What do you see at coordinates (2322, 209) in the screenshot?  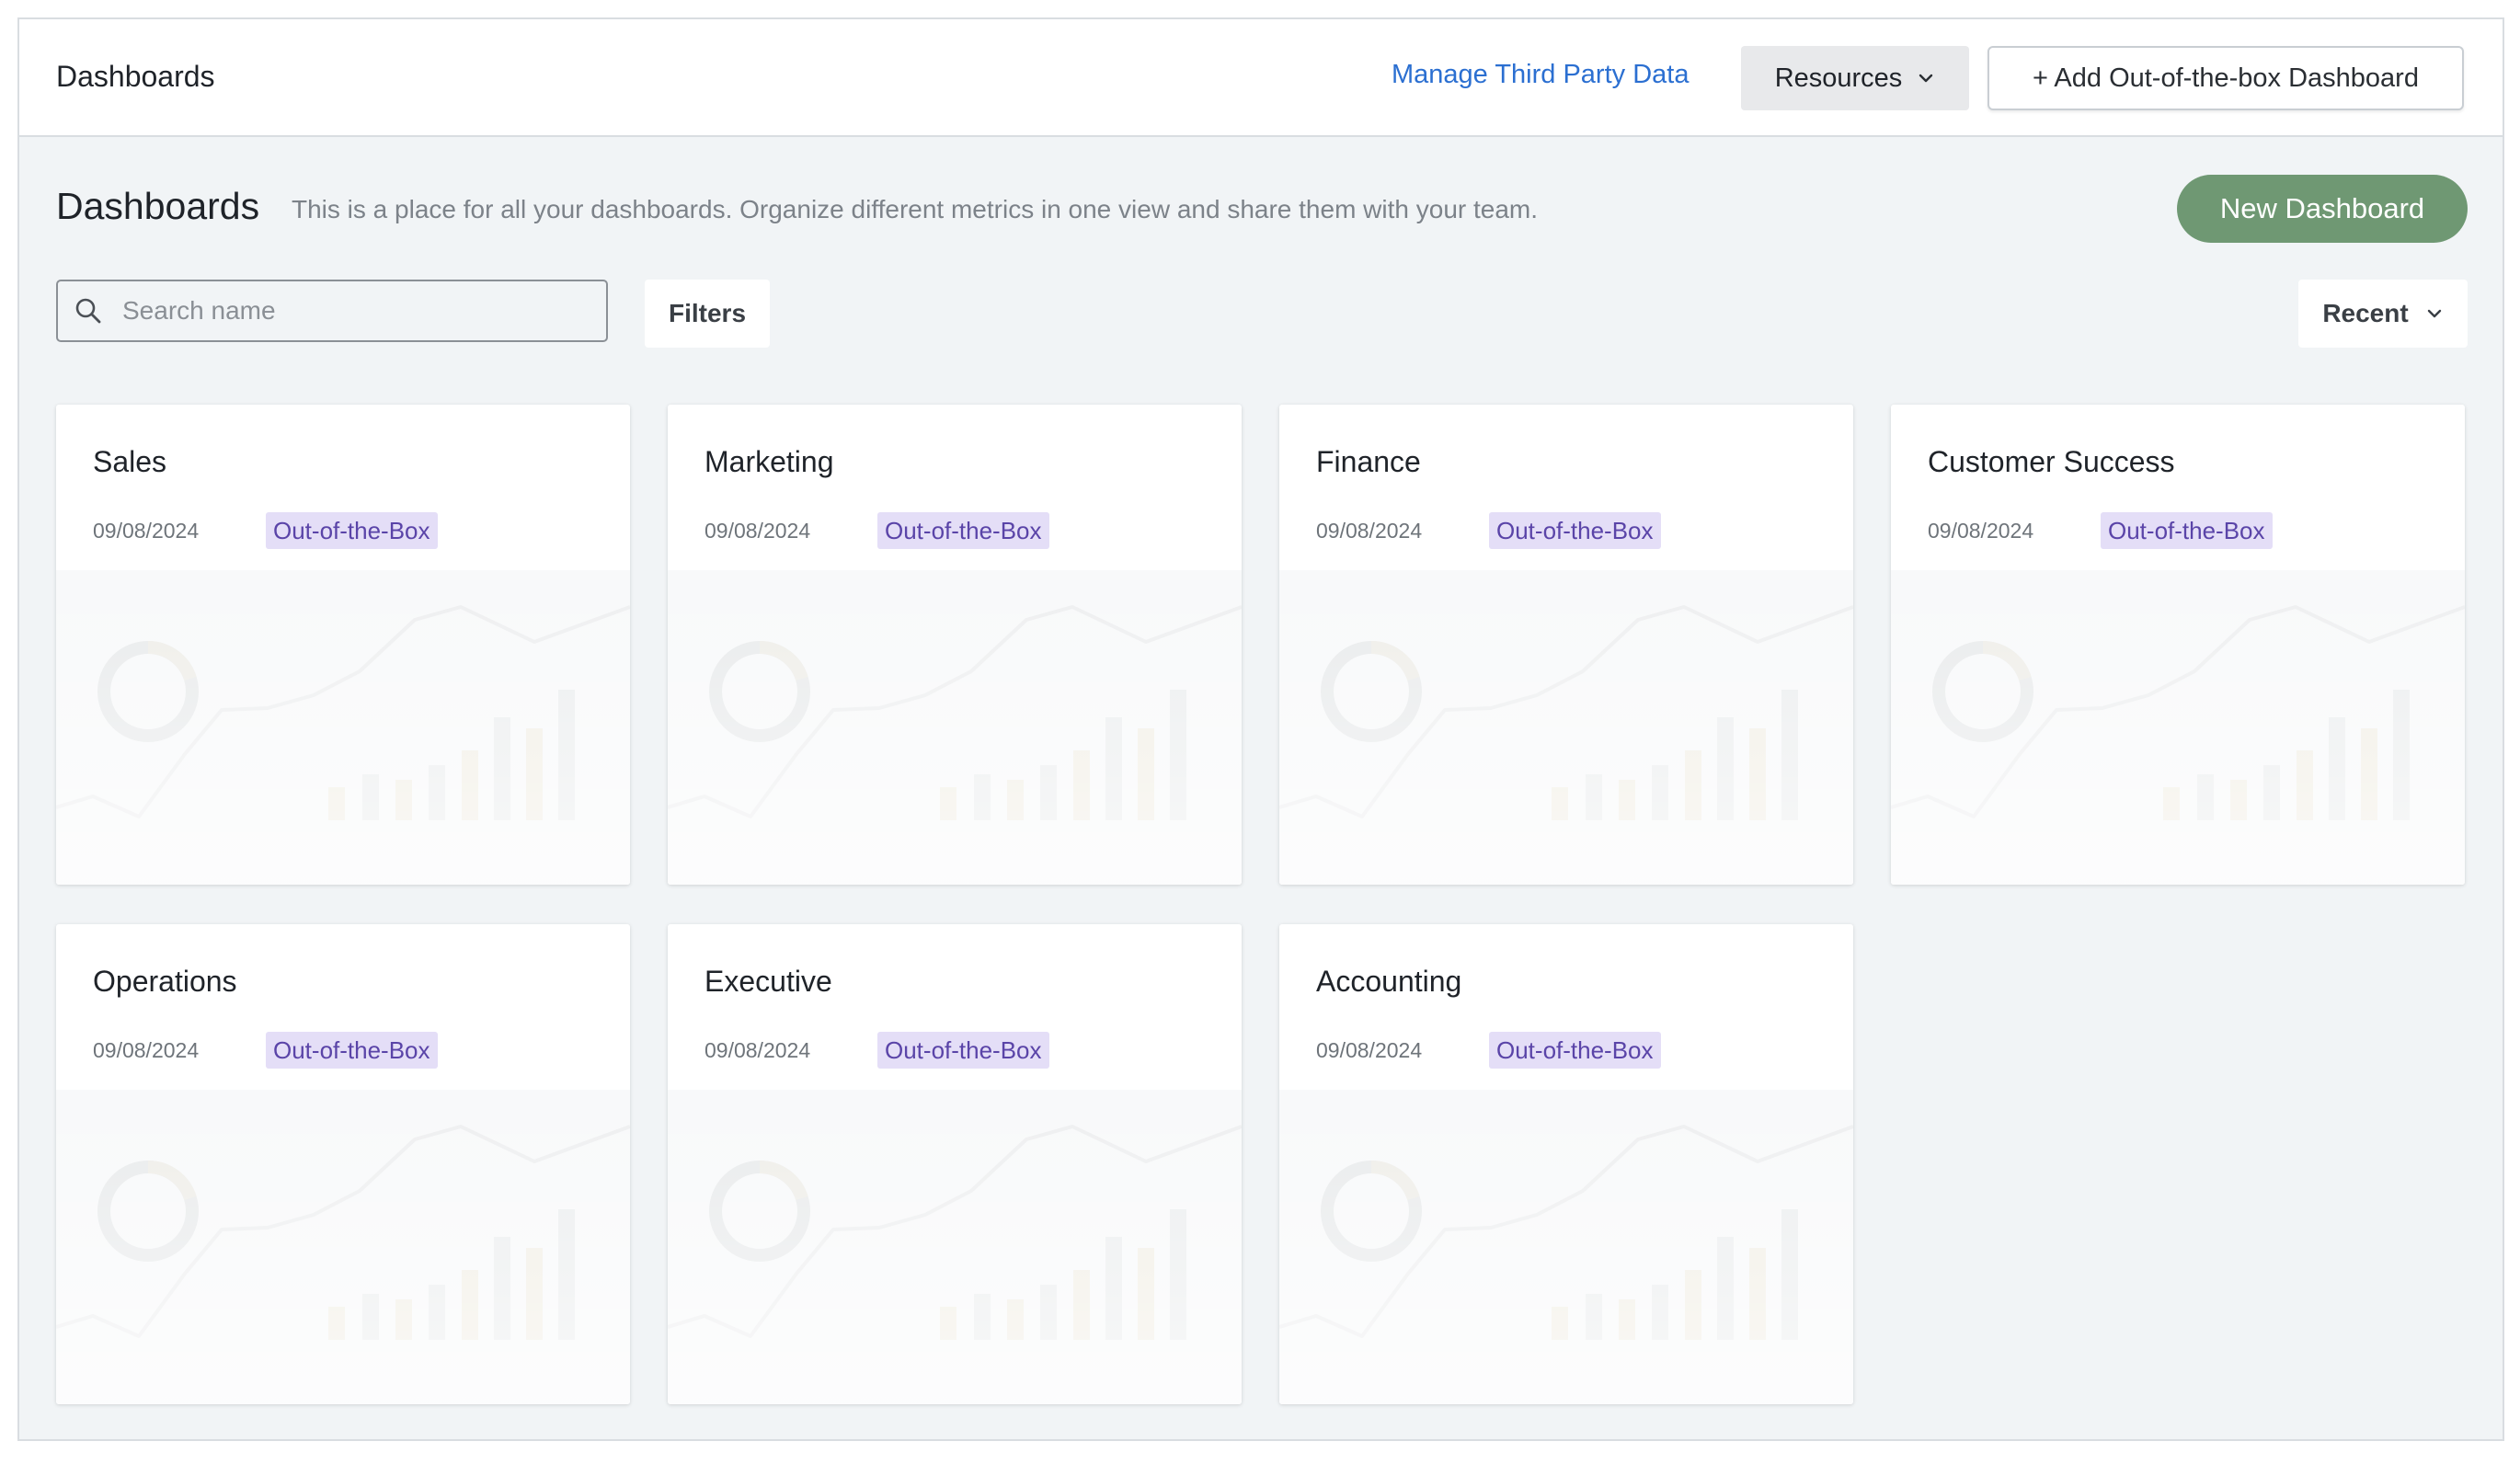 I see `new-dashboard-button: New Dashboard` at bounding box center [2322, 209].